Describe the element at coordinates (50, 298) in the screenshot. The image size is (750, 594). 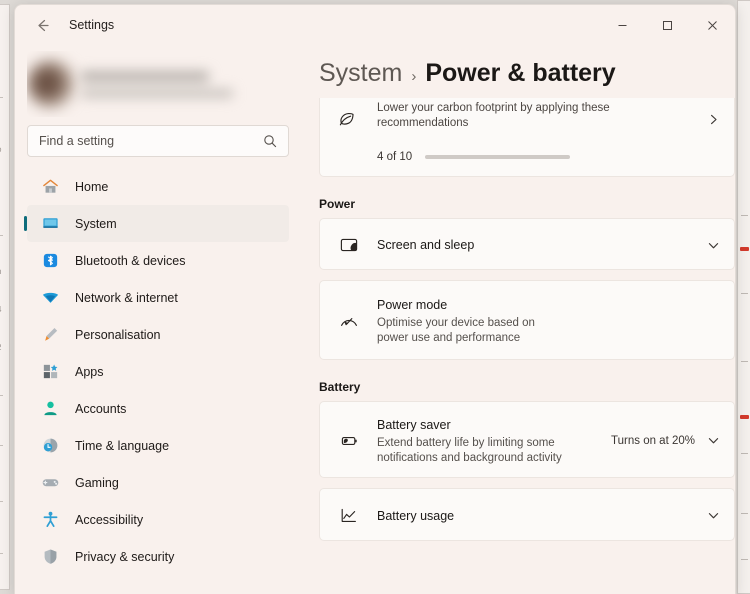
I see `wifi-icon` at that location.